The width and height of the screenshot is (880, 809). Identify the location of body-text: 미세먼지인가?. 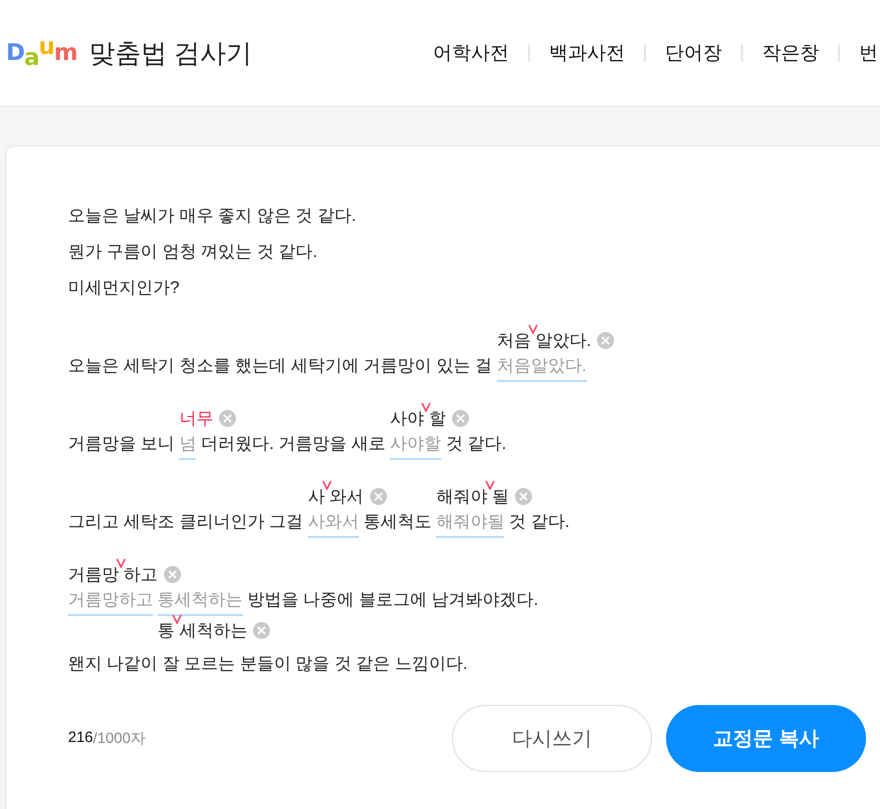
(124, 287).